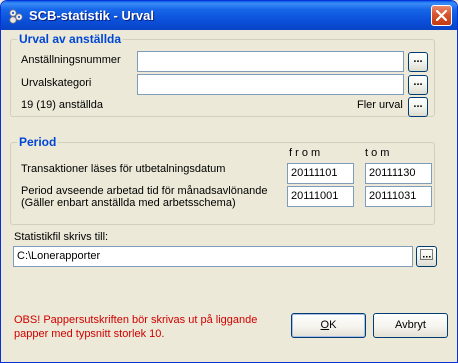  Describe the element at coordinates (333, 325) in the screenshot. I see `ok-button-label-rest: K` at that location.